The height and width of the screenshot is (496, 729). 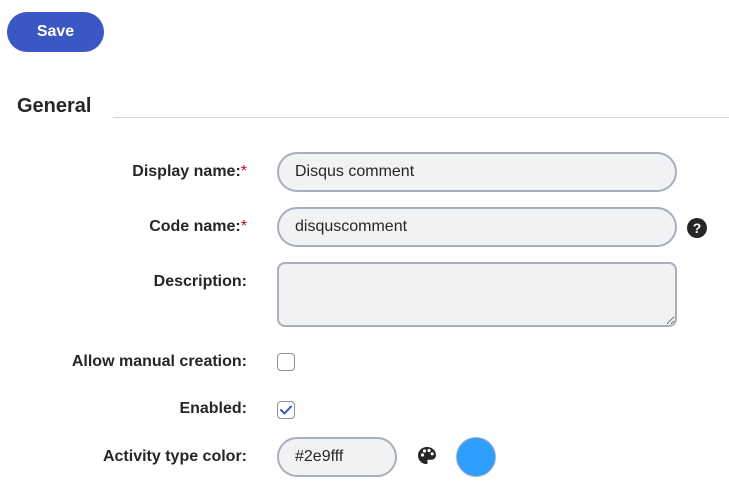 What do you see at coordinates (427, 456) in the screenshot?
I see `palette-icon` at bounding box center [427, 456].